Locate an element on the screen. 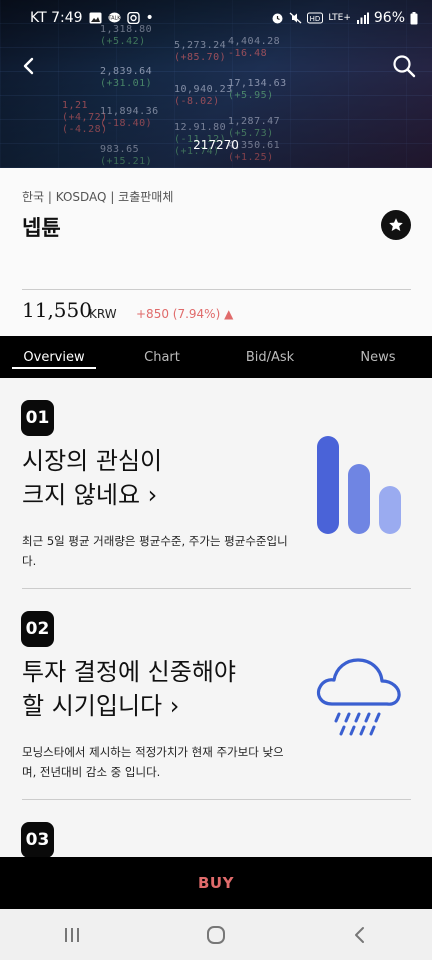 This screenshot has width=432, height=960. recent-apps-button is located at coordinates (72, 935).